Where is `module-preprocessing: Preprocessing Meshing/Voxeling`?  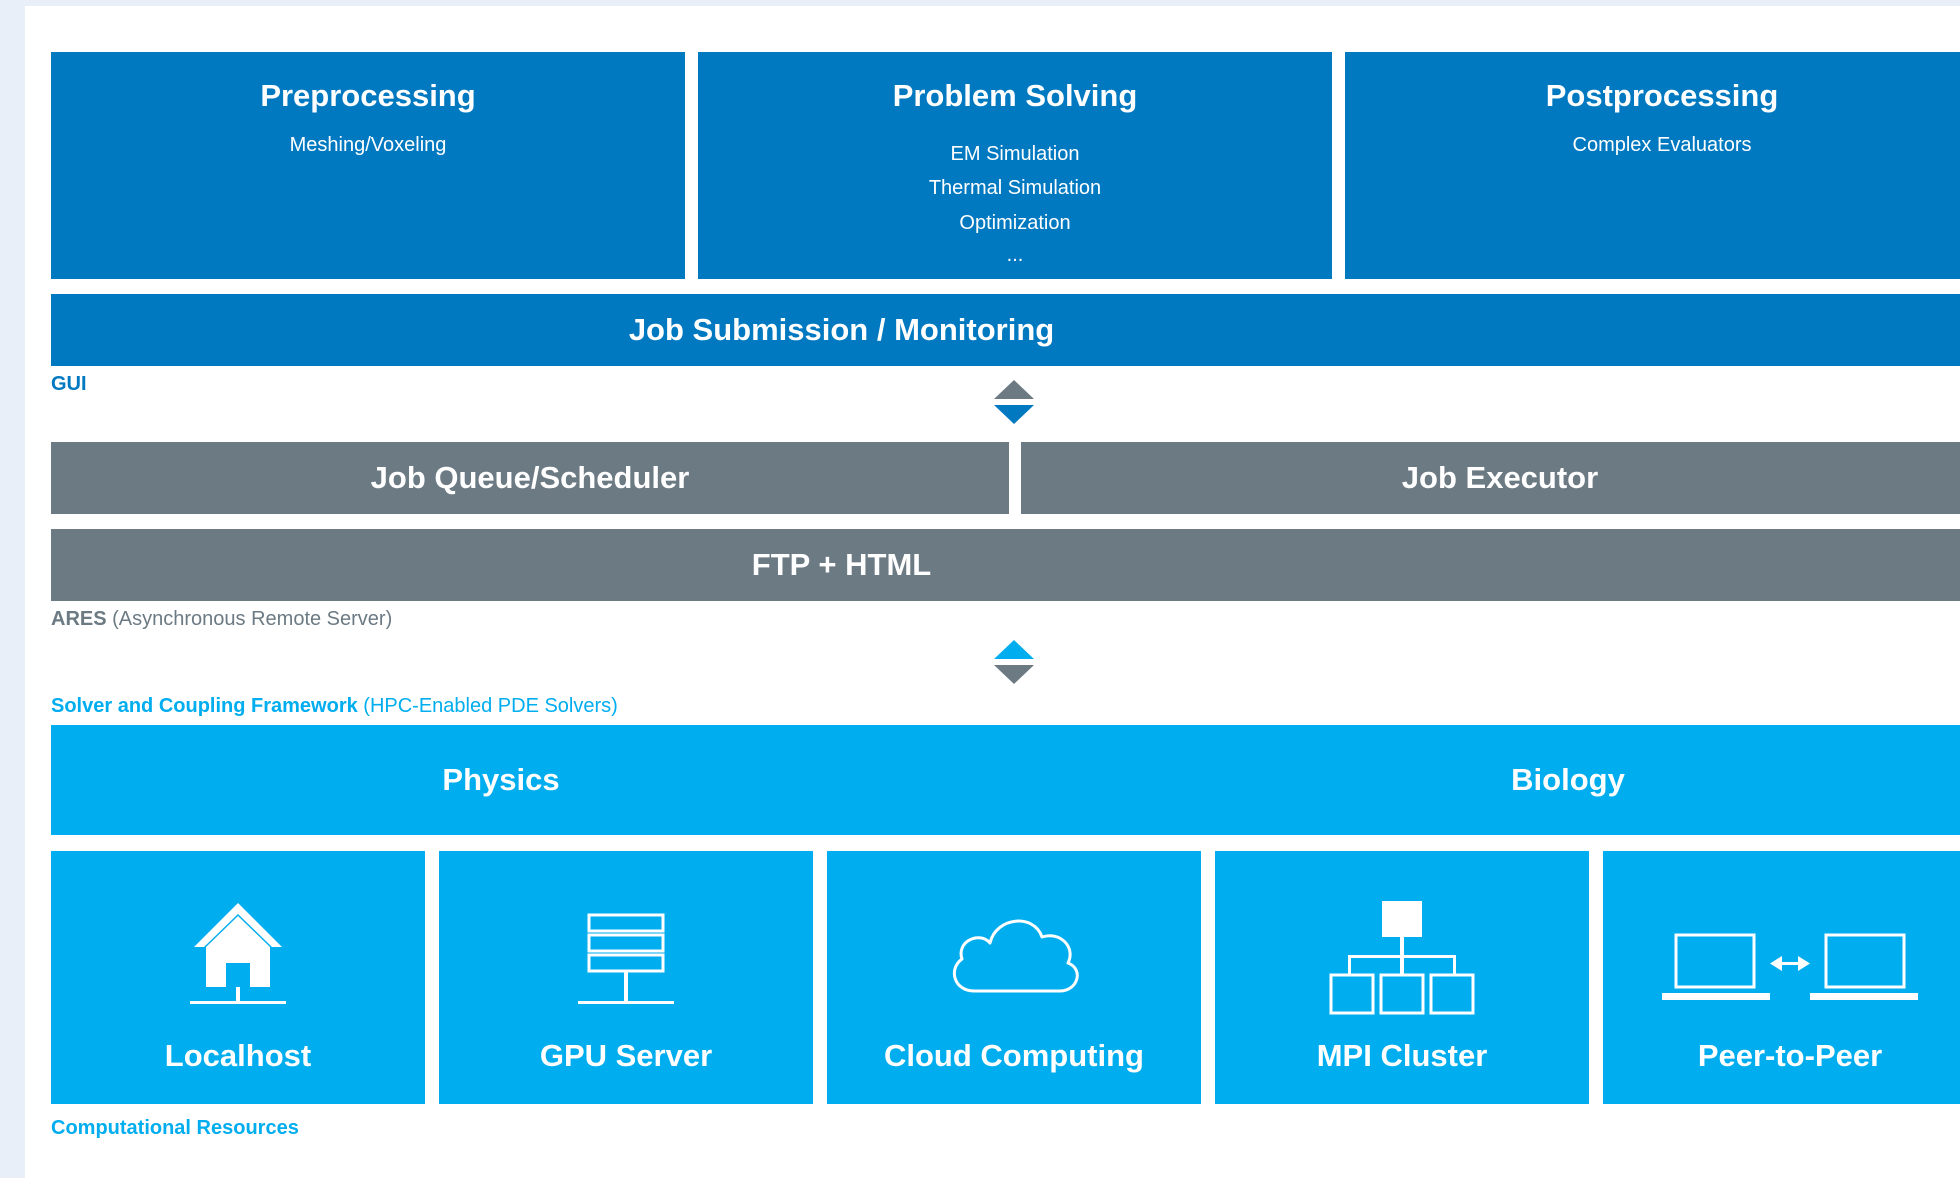 module-preprocessing: Preprocessing Meshing/Voxeling is located at coordinates (368, 165).